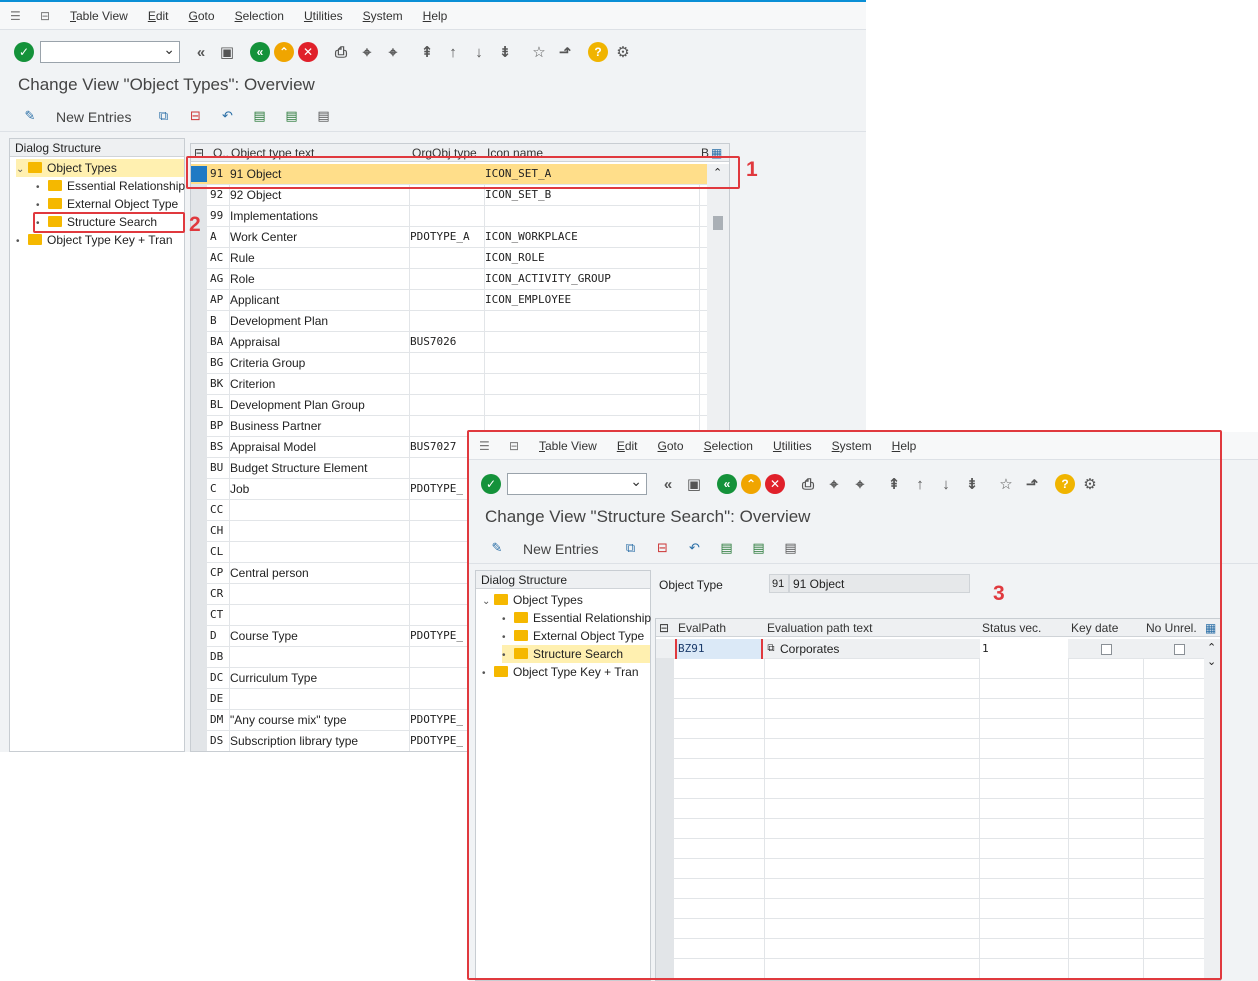  What do you see at coordinates (47, 16) in the screenshot?
I see `pin-icon: ⊟` at bounding box center [47, 16].